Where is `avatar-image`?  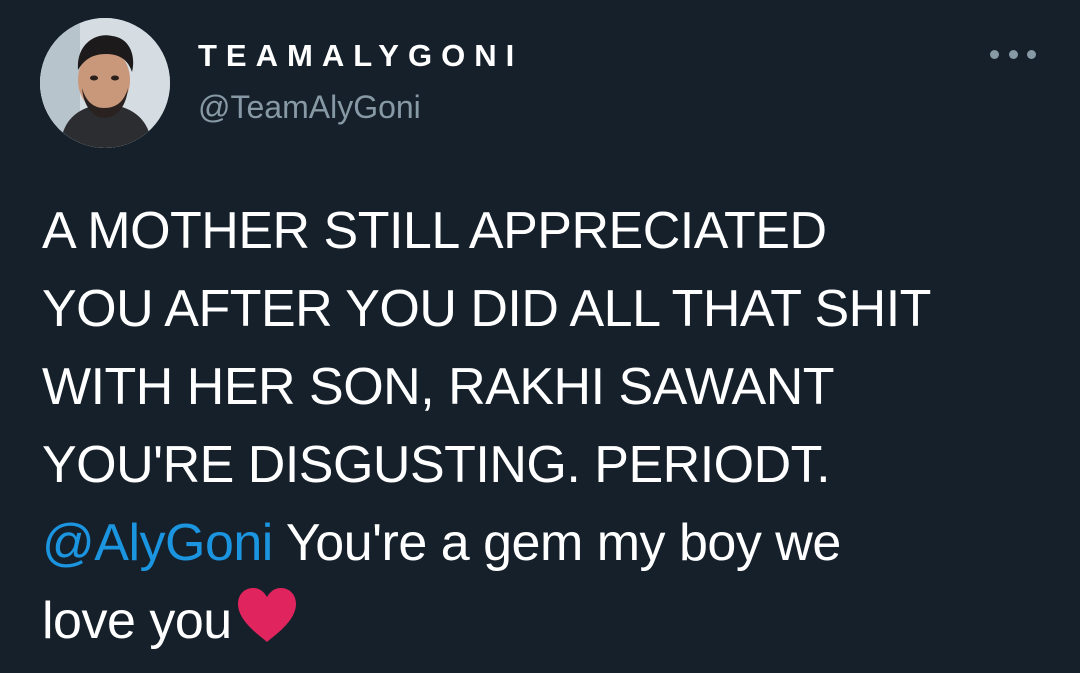
avatar-image is located at coordinates (105, 83).